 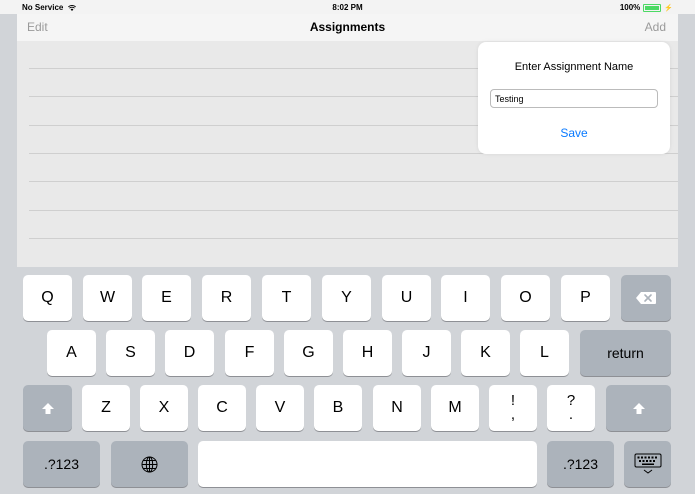 I want to click on key-b: B, so click(x=338, y=408).